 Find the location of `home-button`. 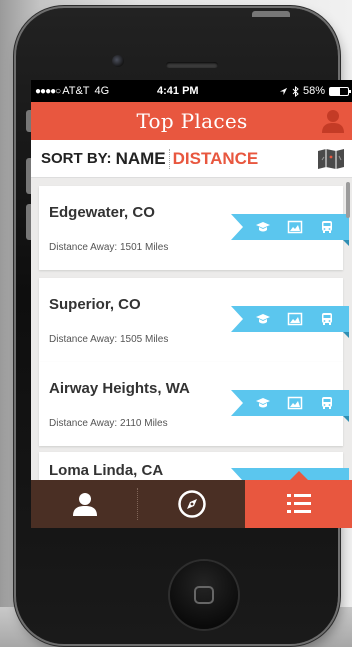

home-button is located at coordinates (204, 595).